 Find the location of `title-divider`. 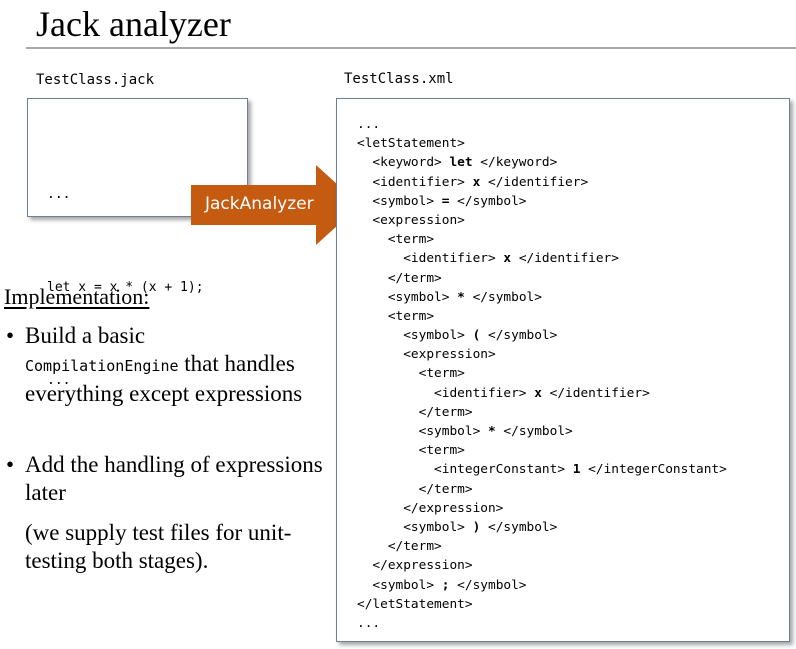

title-divider is located at coordinates (411, 48).